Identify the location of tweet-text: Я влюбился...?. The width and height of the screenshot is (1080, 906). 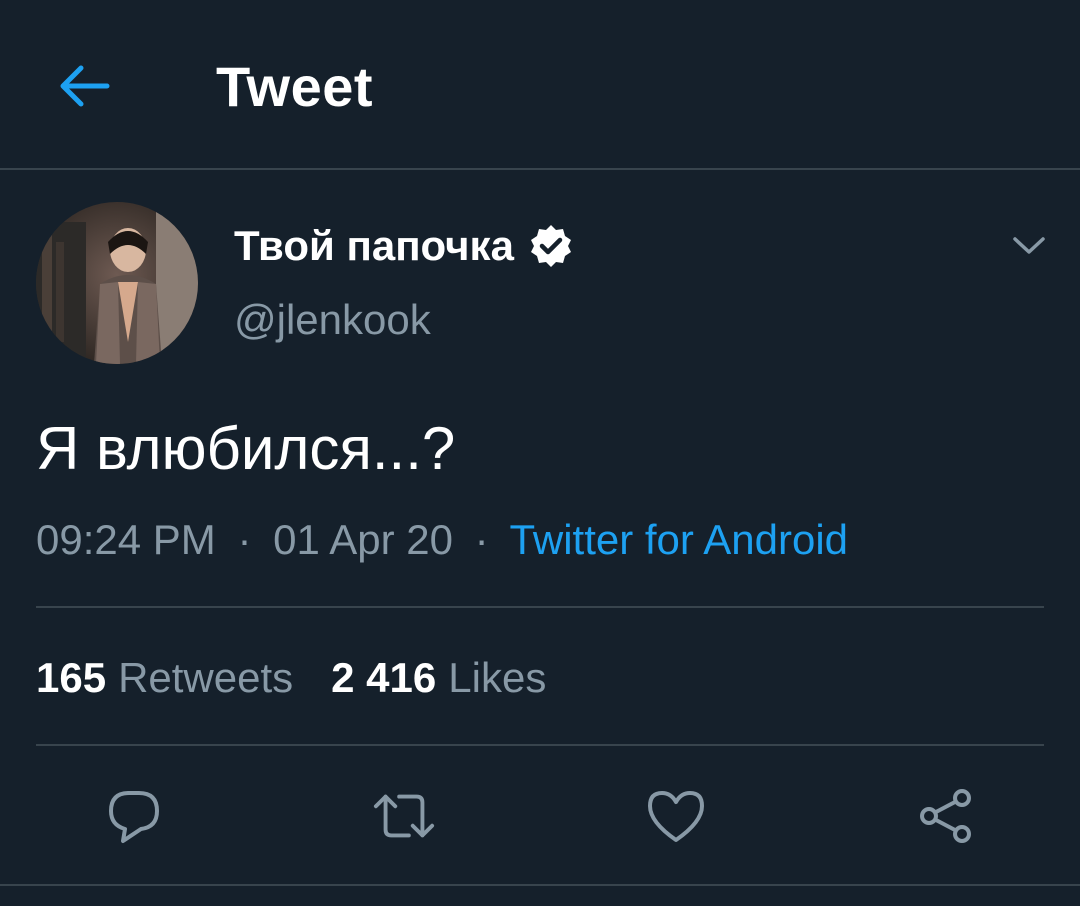
(246, 448).